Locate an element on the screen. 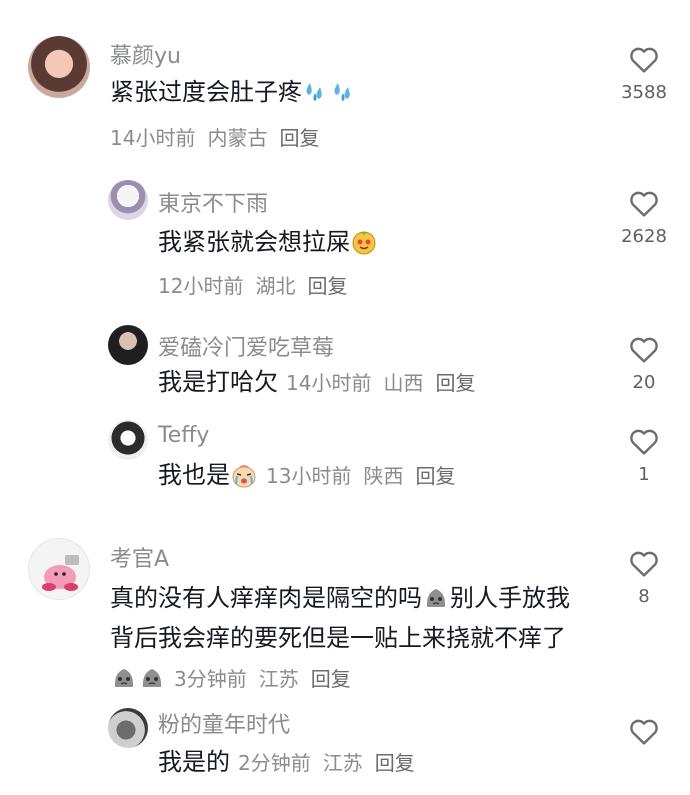  comment-text: 我是的 2分钟前 江苏 回复 is located at coordinates (393, 762).